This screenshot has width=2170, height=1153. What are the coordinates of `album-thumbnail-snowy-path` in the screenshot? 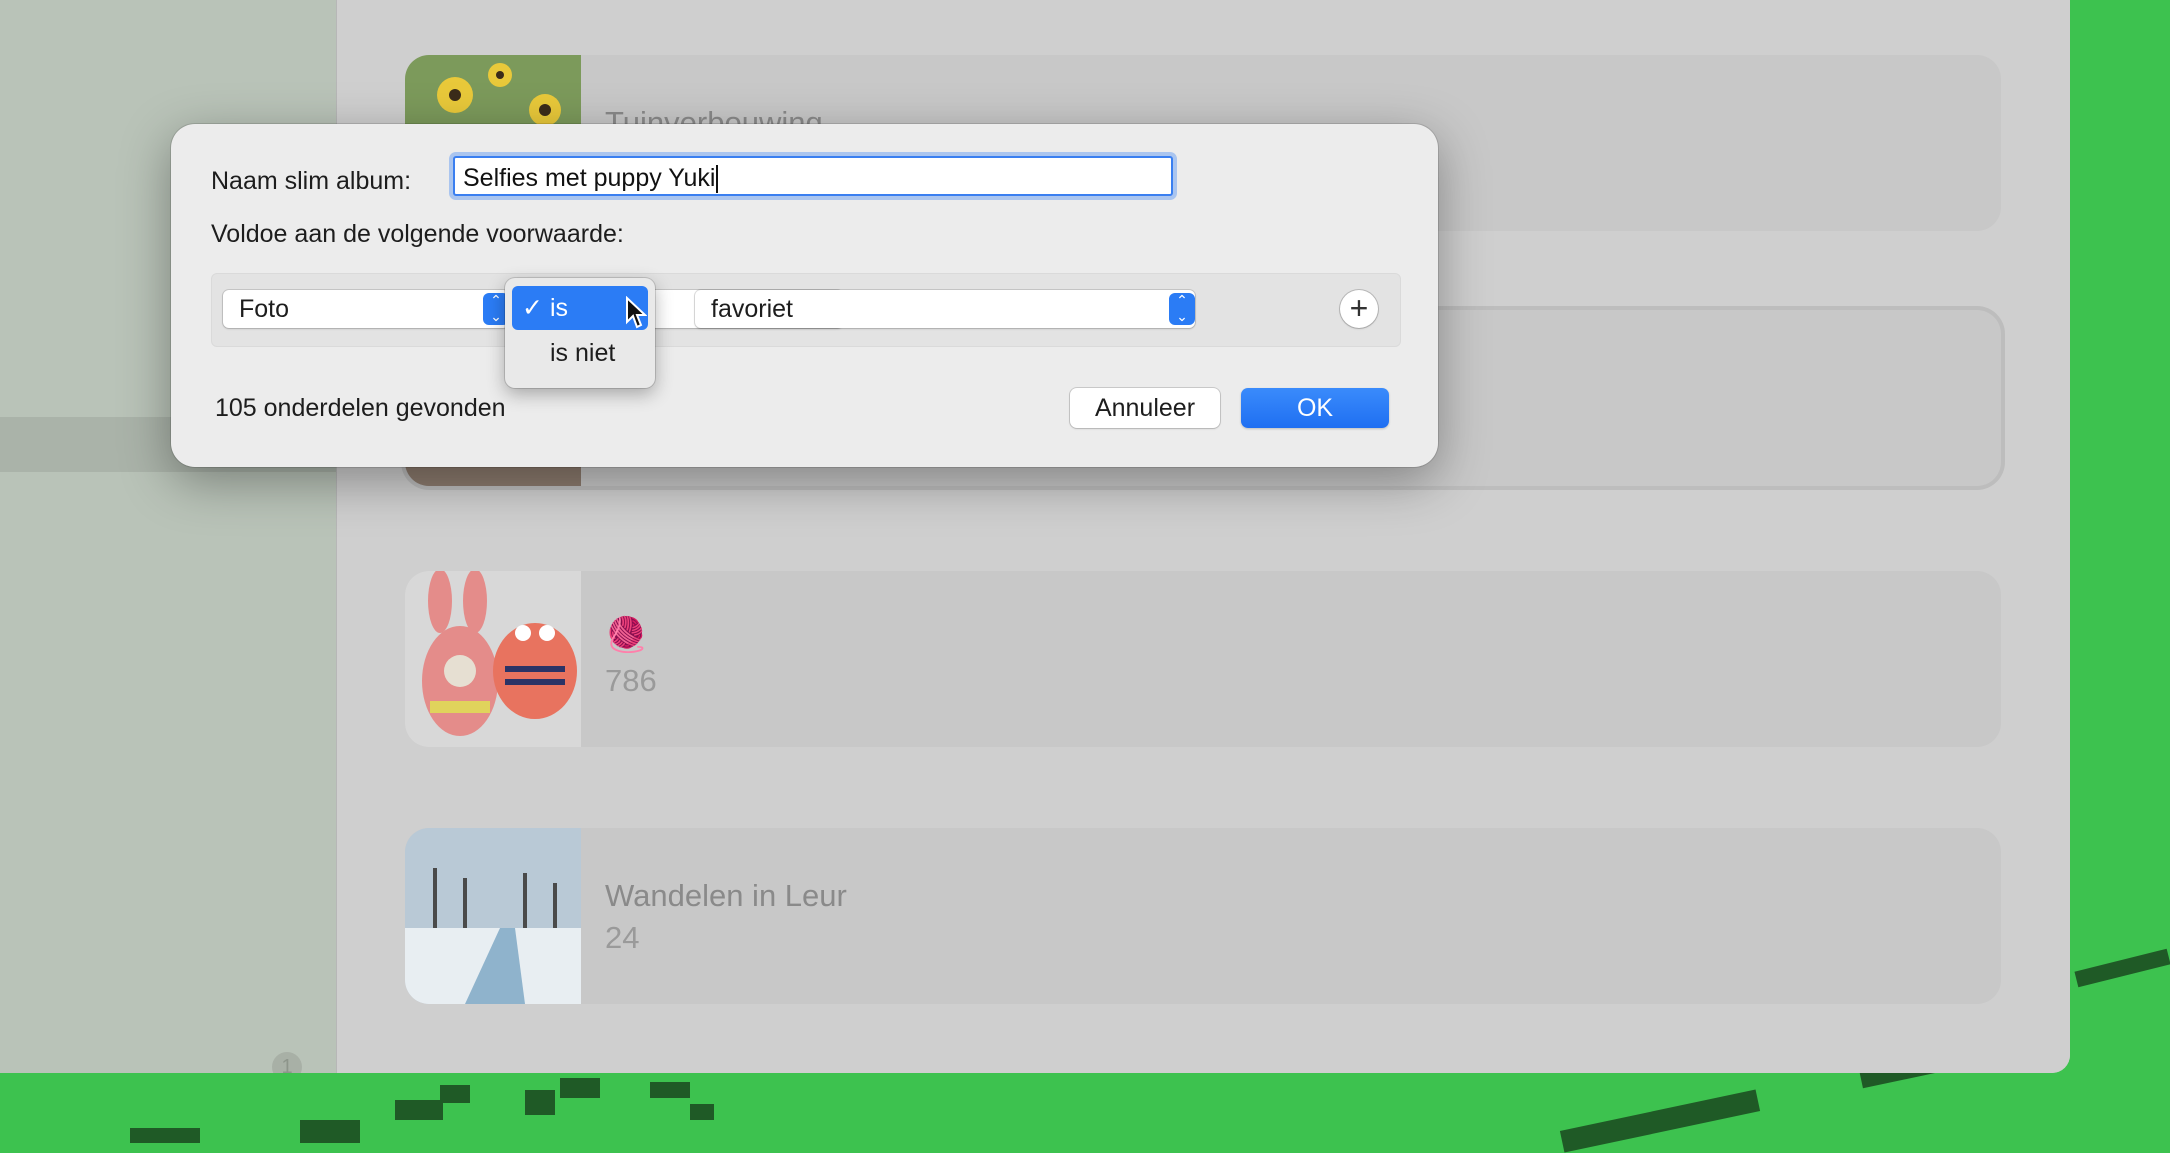 It's located at (493, 916).